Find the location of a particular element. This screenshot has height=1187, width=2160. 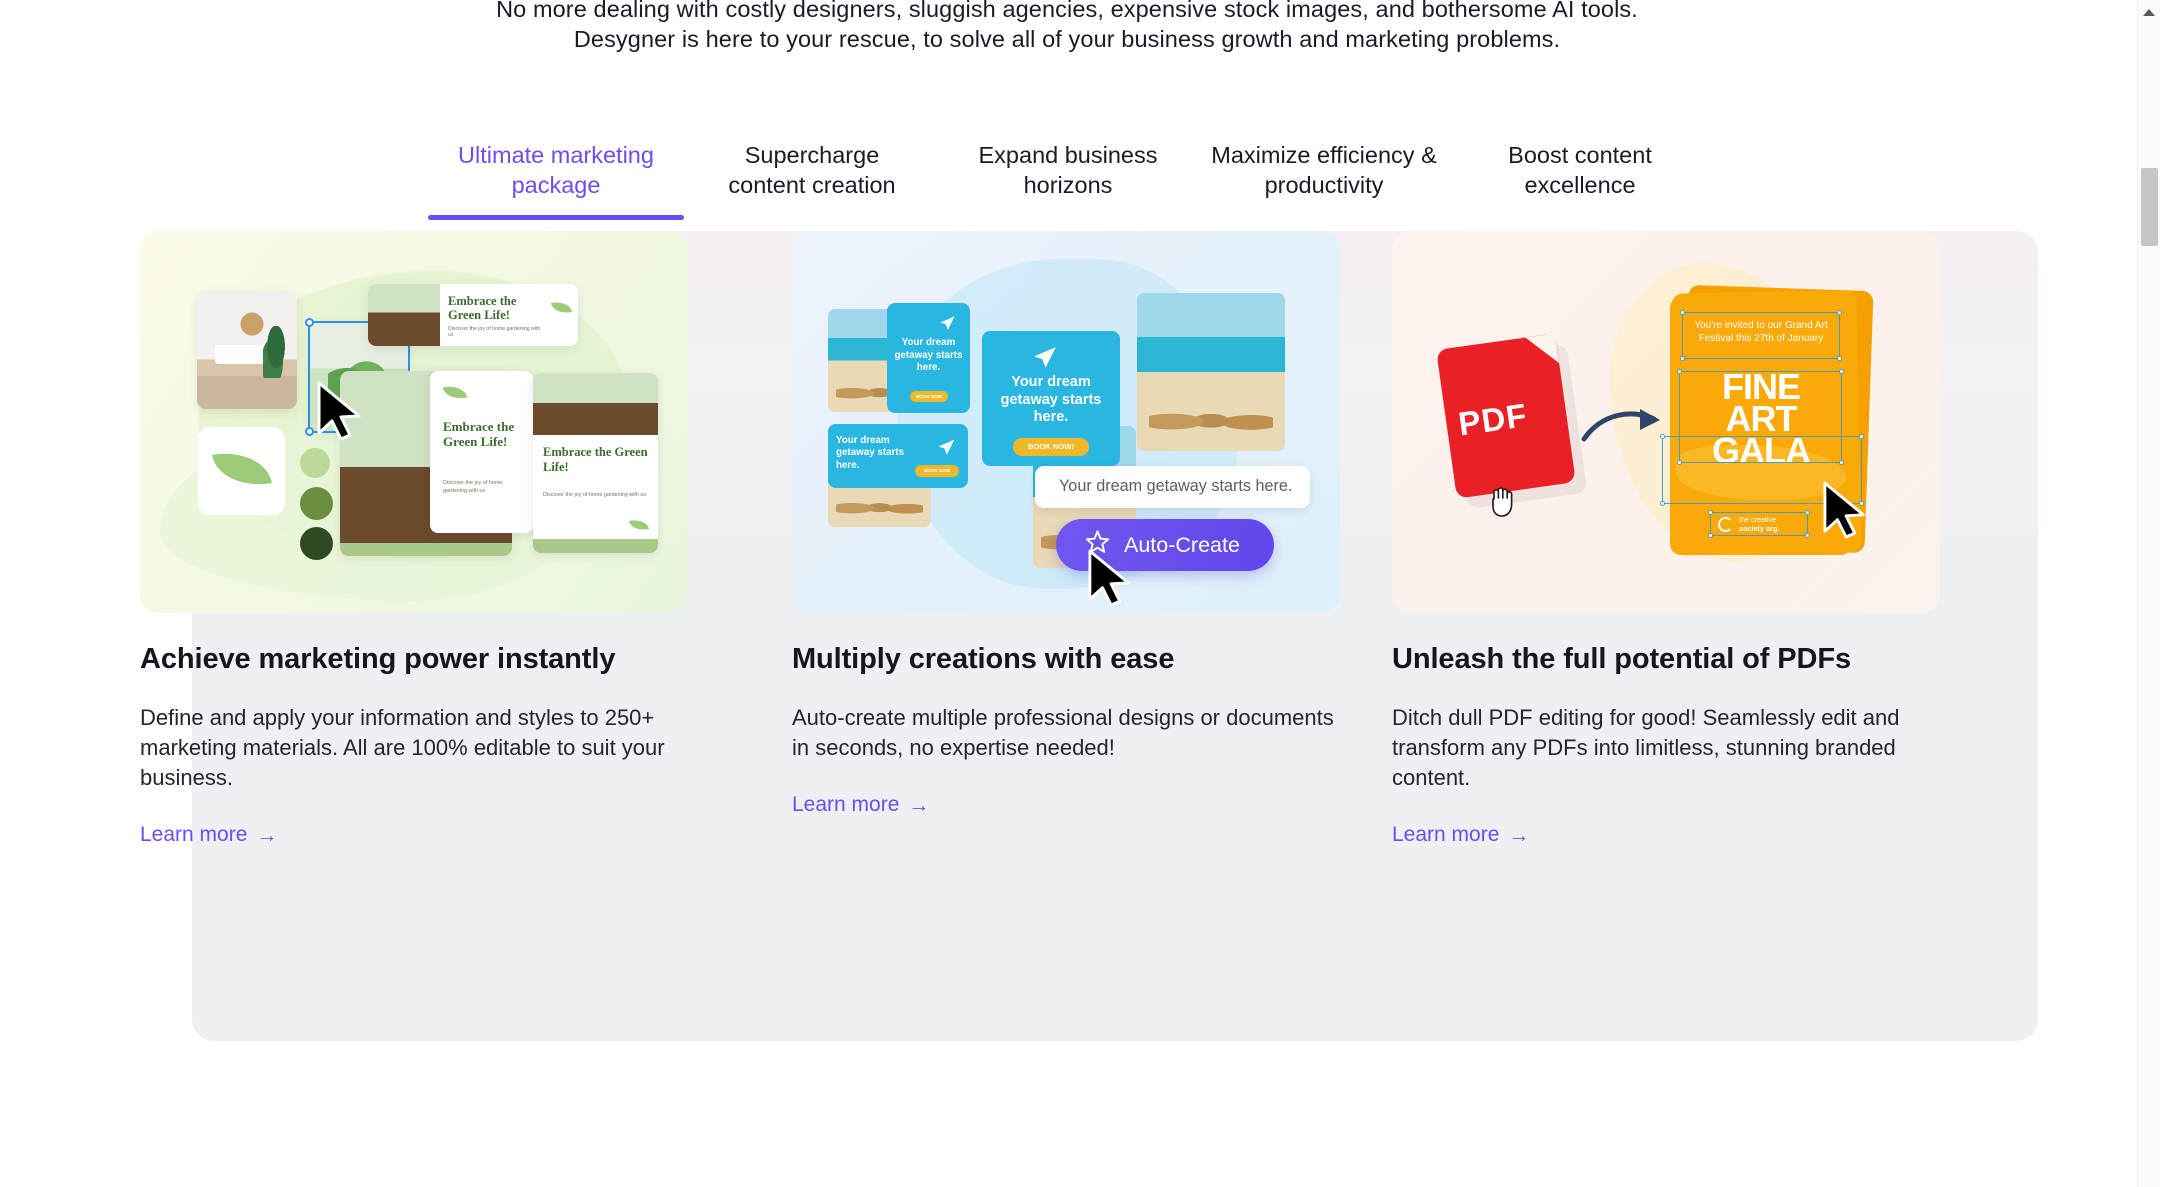

pdf-label: PDF is located at coordinates (1493, 419).